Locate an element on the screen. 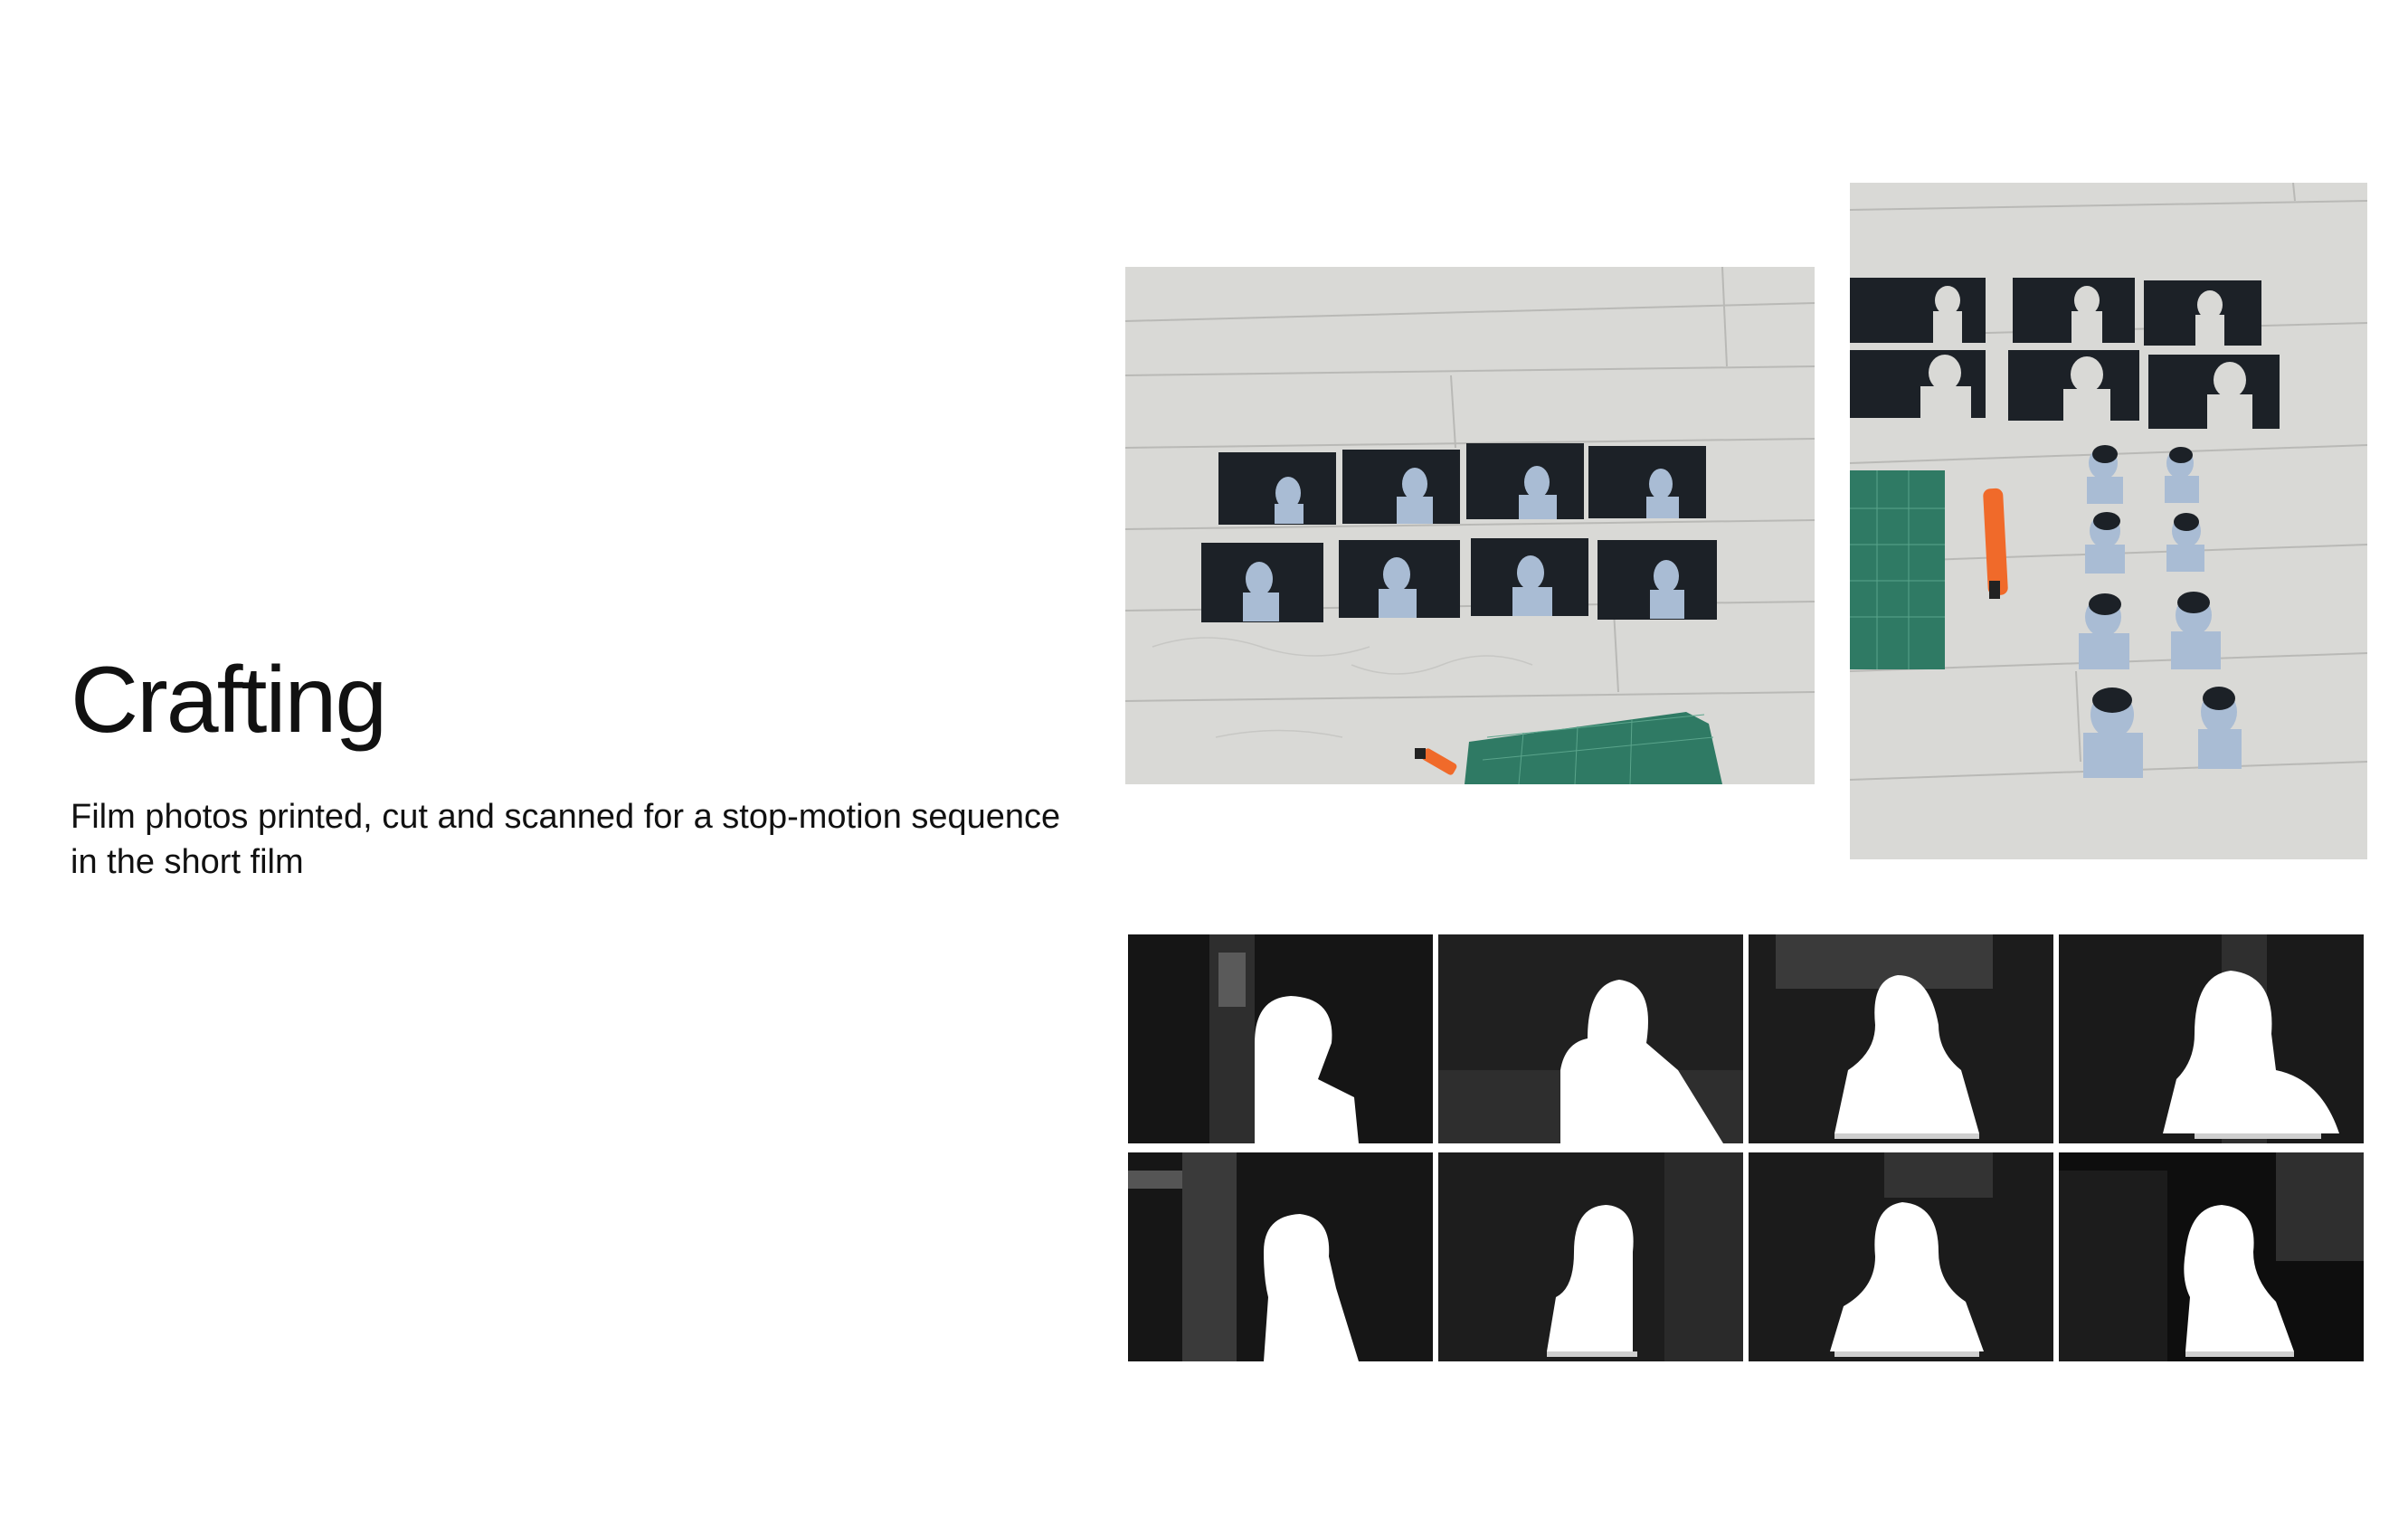  scanned-frames is located at coordinates (1746, 1148).